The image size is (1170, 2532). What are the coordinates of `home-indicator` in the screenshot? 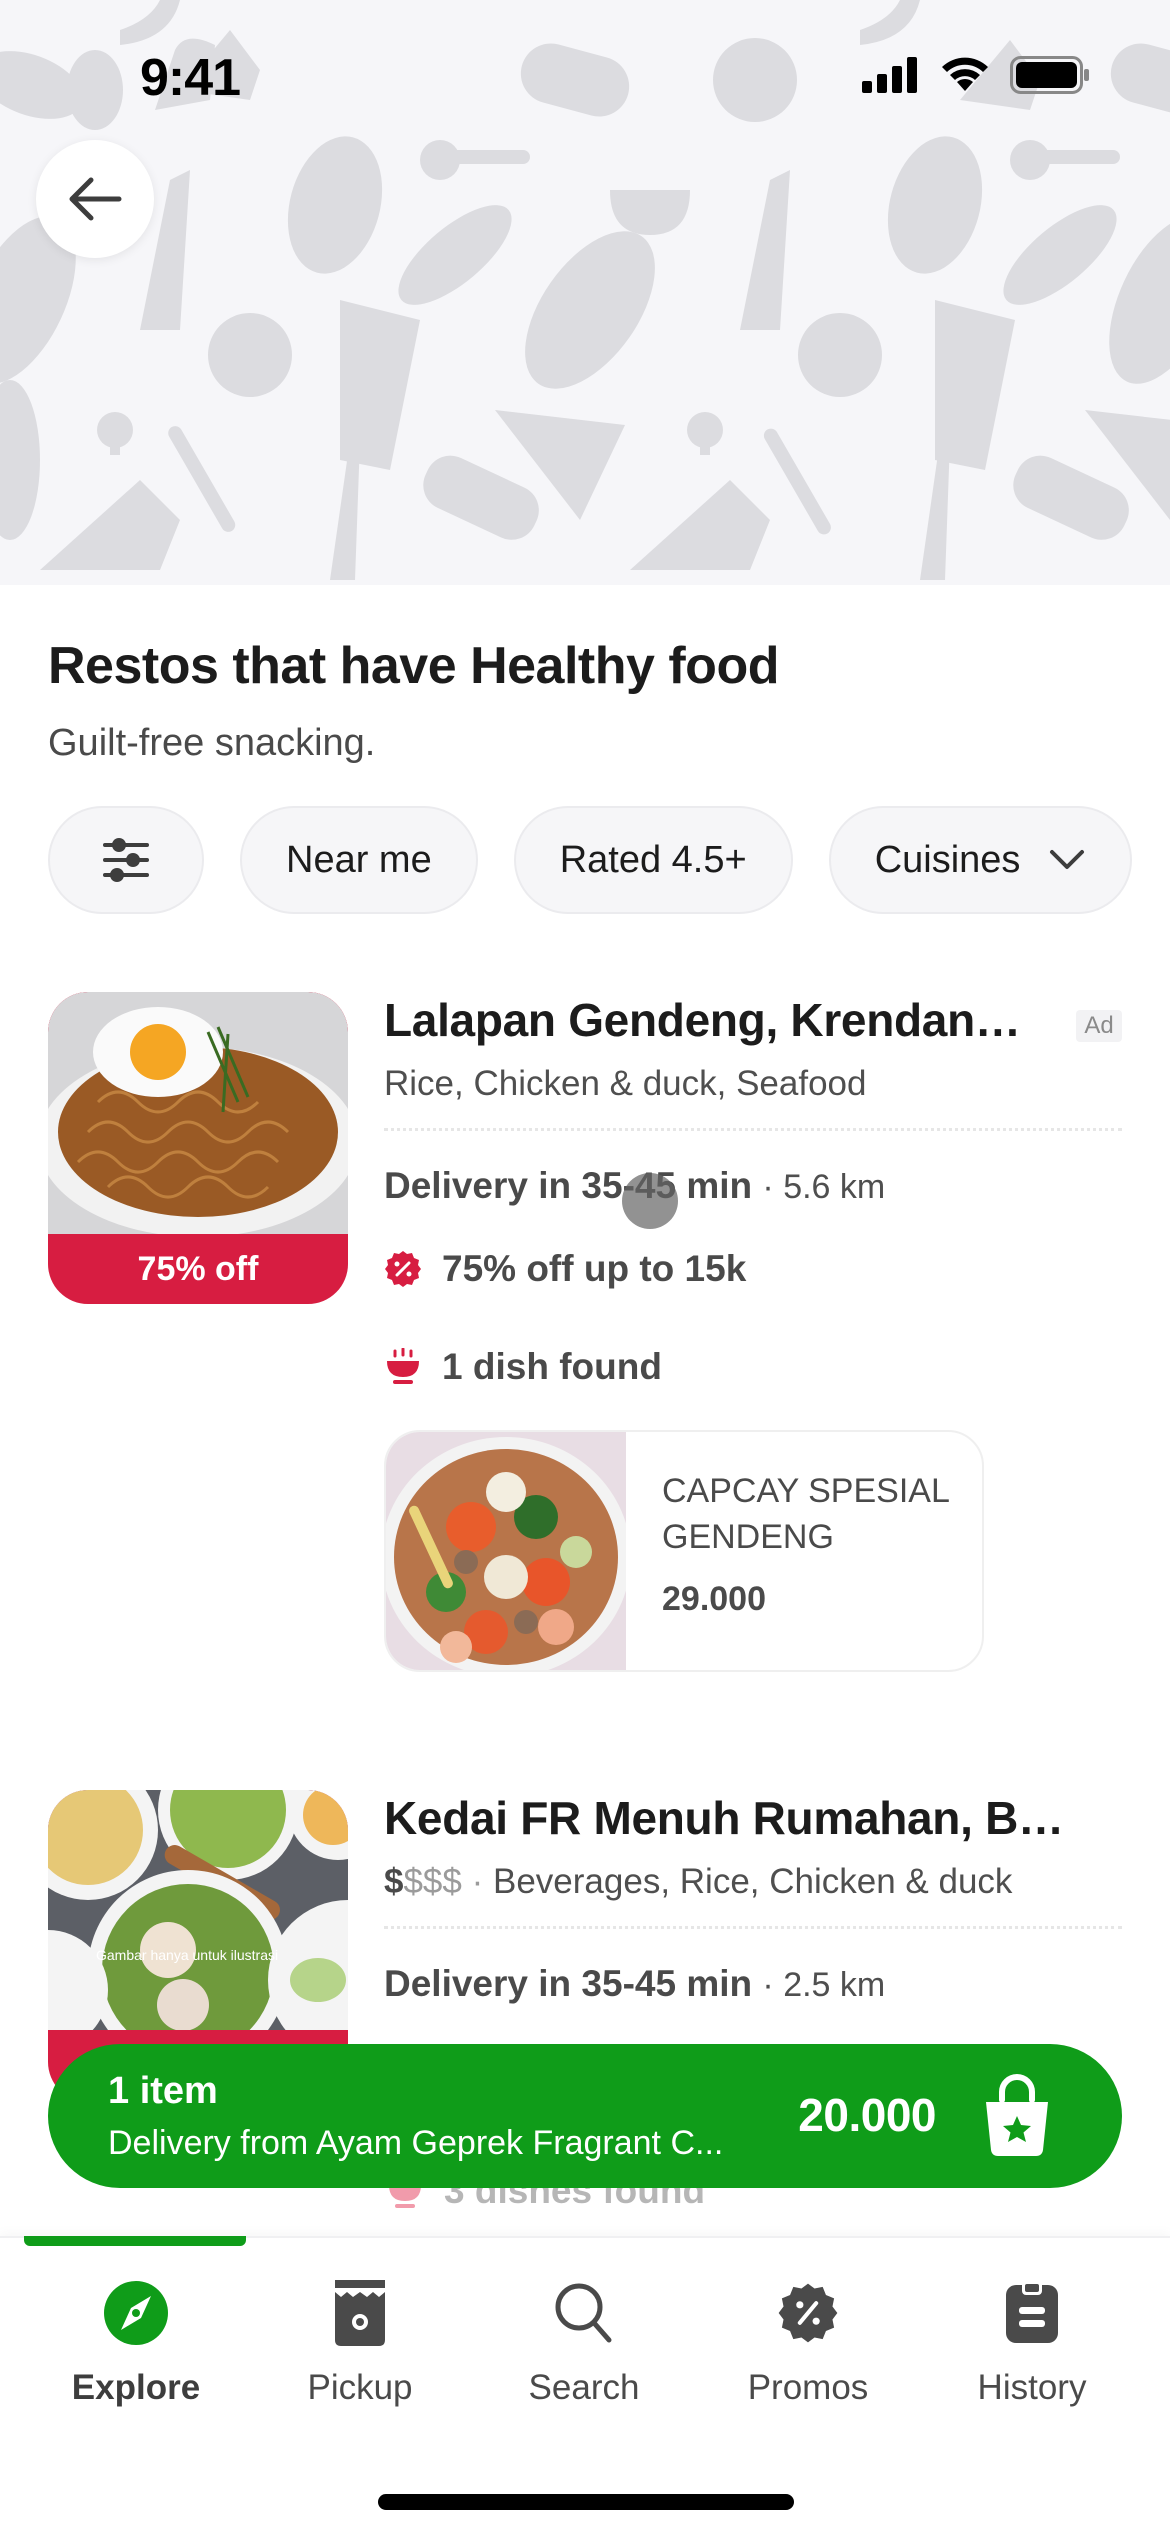 It's located at (586, 2502).